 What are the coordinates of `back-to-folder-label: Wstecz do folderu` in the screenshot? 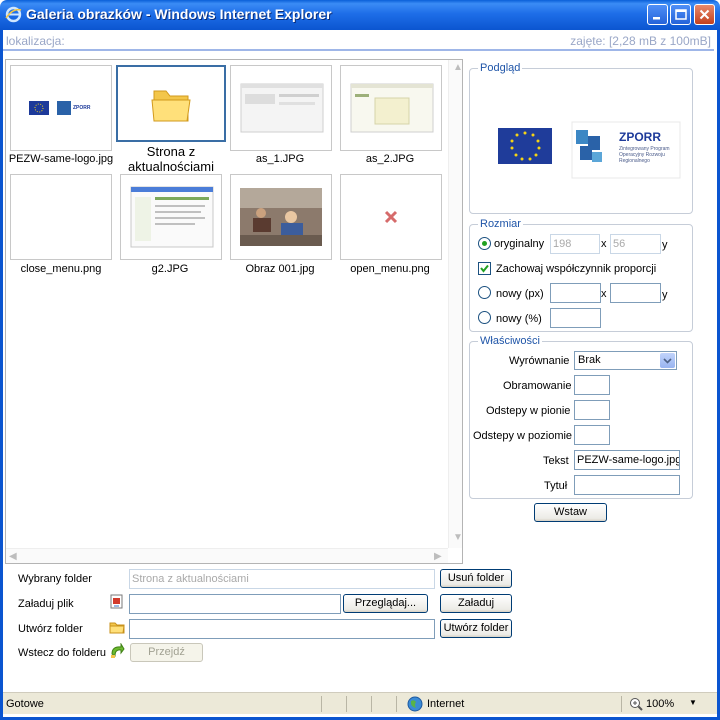 It's located at (62, 653).